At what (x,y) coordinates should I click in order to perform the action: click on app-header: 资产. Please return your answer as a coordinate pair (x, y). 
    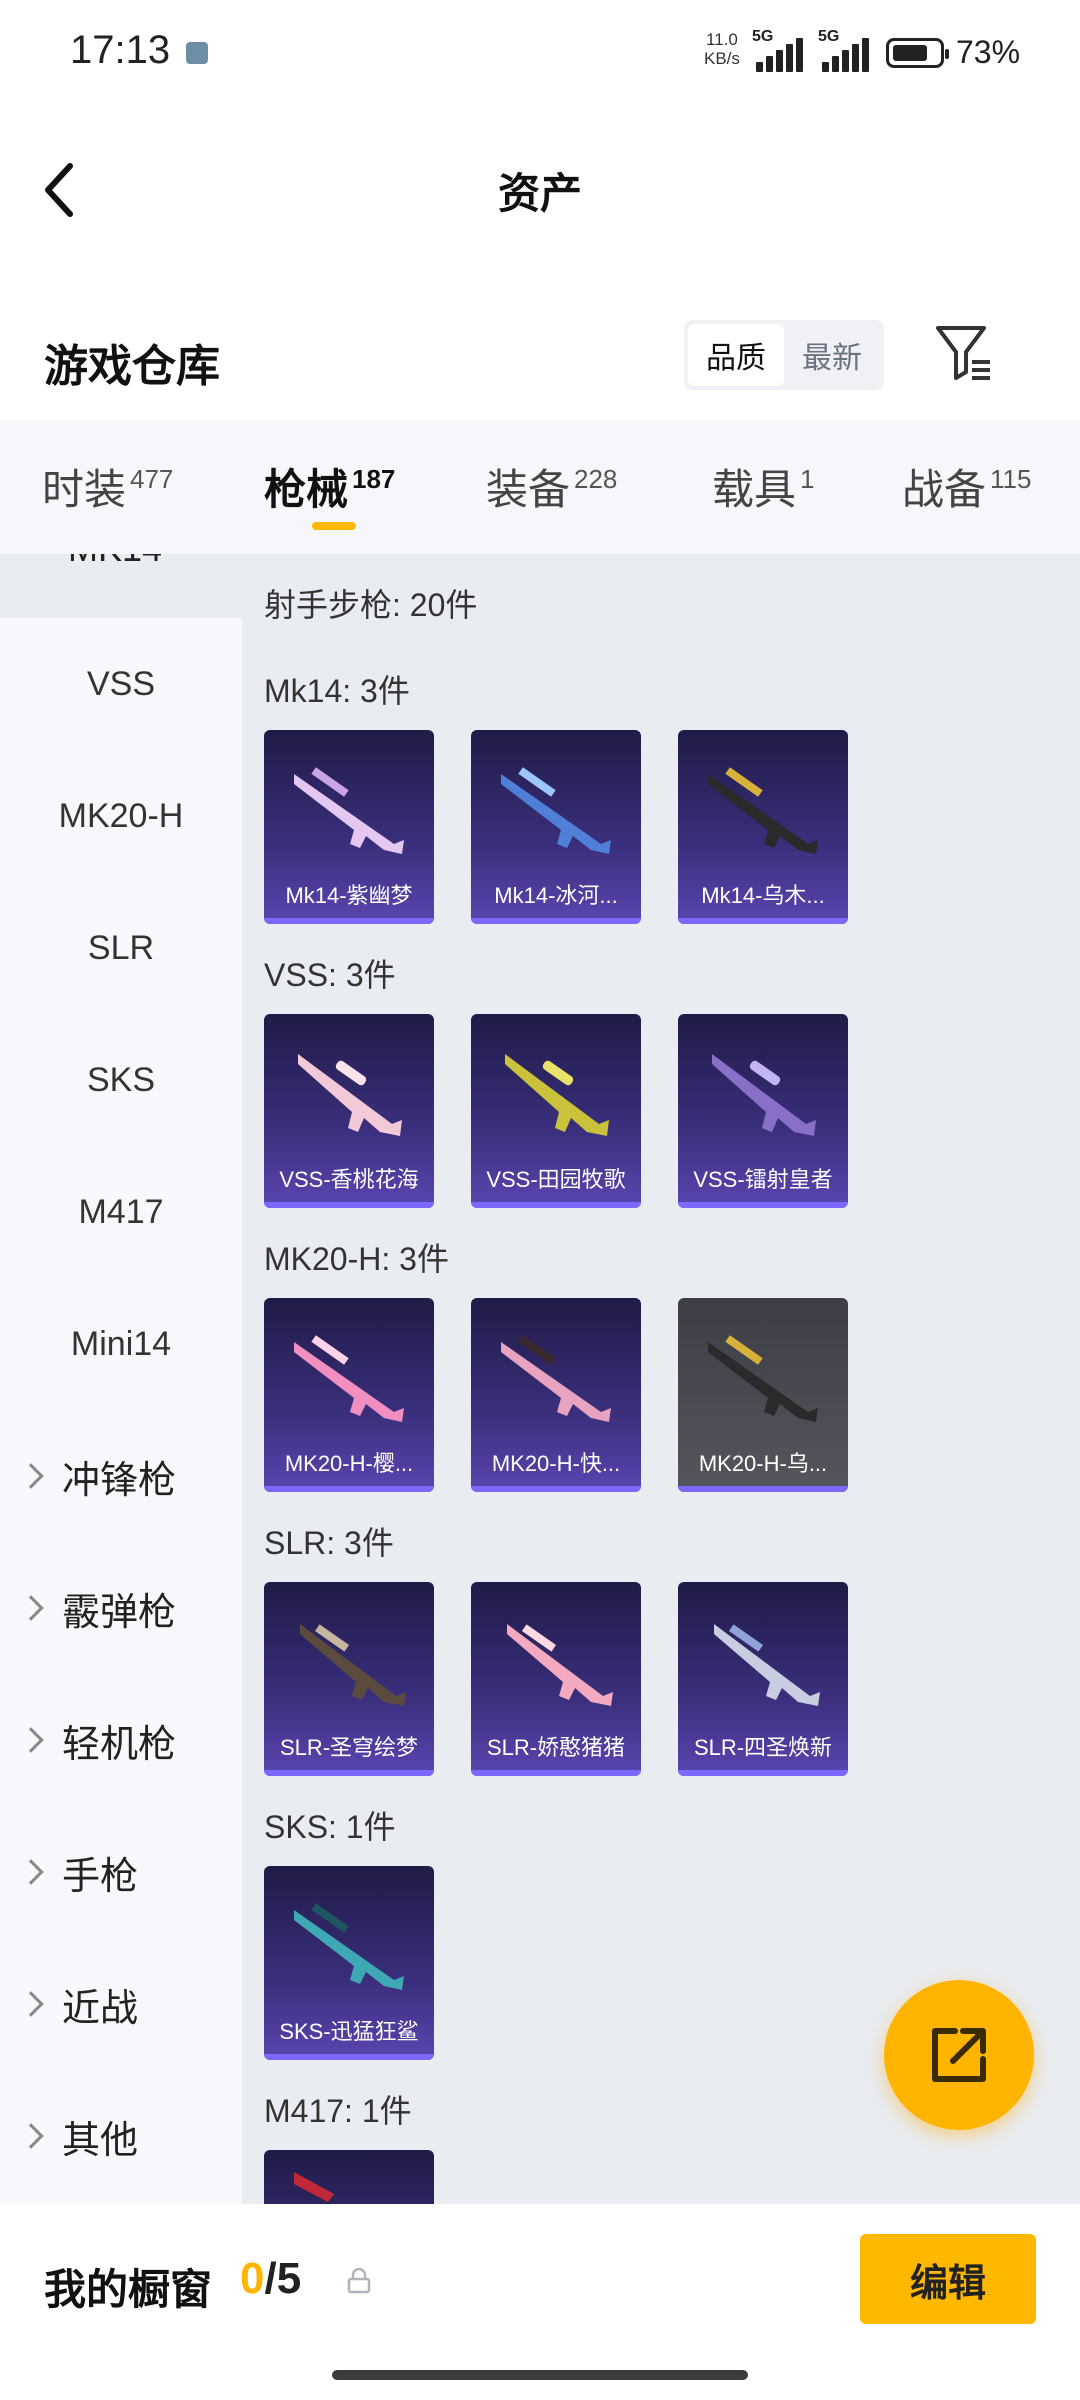
    Looking at the image, I should click on (540, 190).